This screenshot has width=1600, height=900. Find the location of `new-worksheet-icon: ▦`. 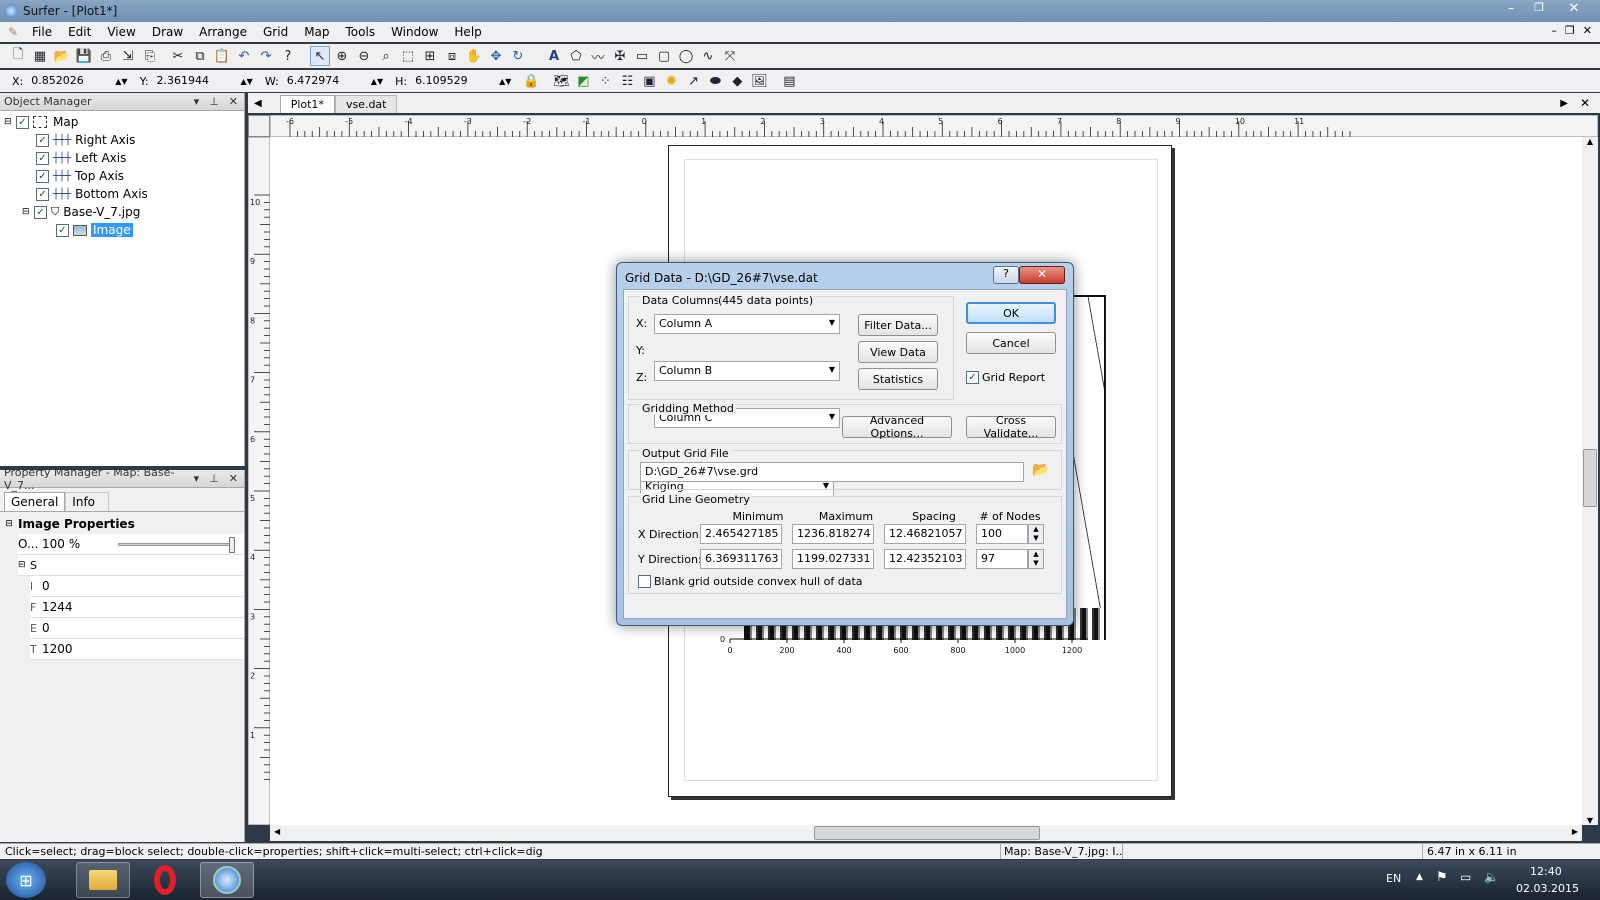

new-worksheet-icon: ▦ is located at coordinates (40, 56).